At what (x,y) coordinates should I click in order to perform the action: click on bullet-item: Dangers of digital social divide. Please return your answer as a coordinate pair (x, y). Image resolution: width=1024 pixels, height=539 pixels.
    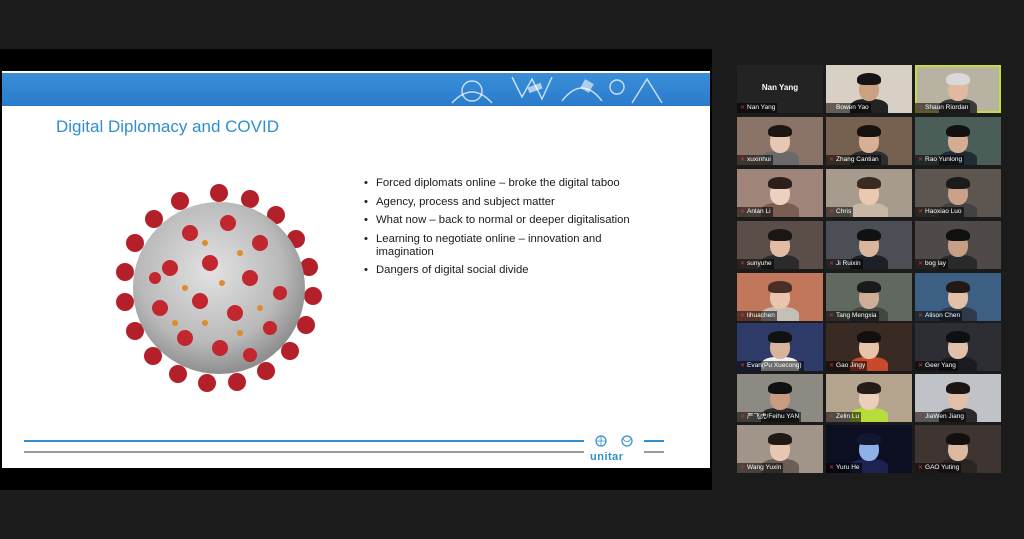
    Looking at the image, I should click on (509, 270).